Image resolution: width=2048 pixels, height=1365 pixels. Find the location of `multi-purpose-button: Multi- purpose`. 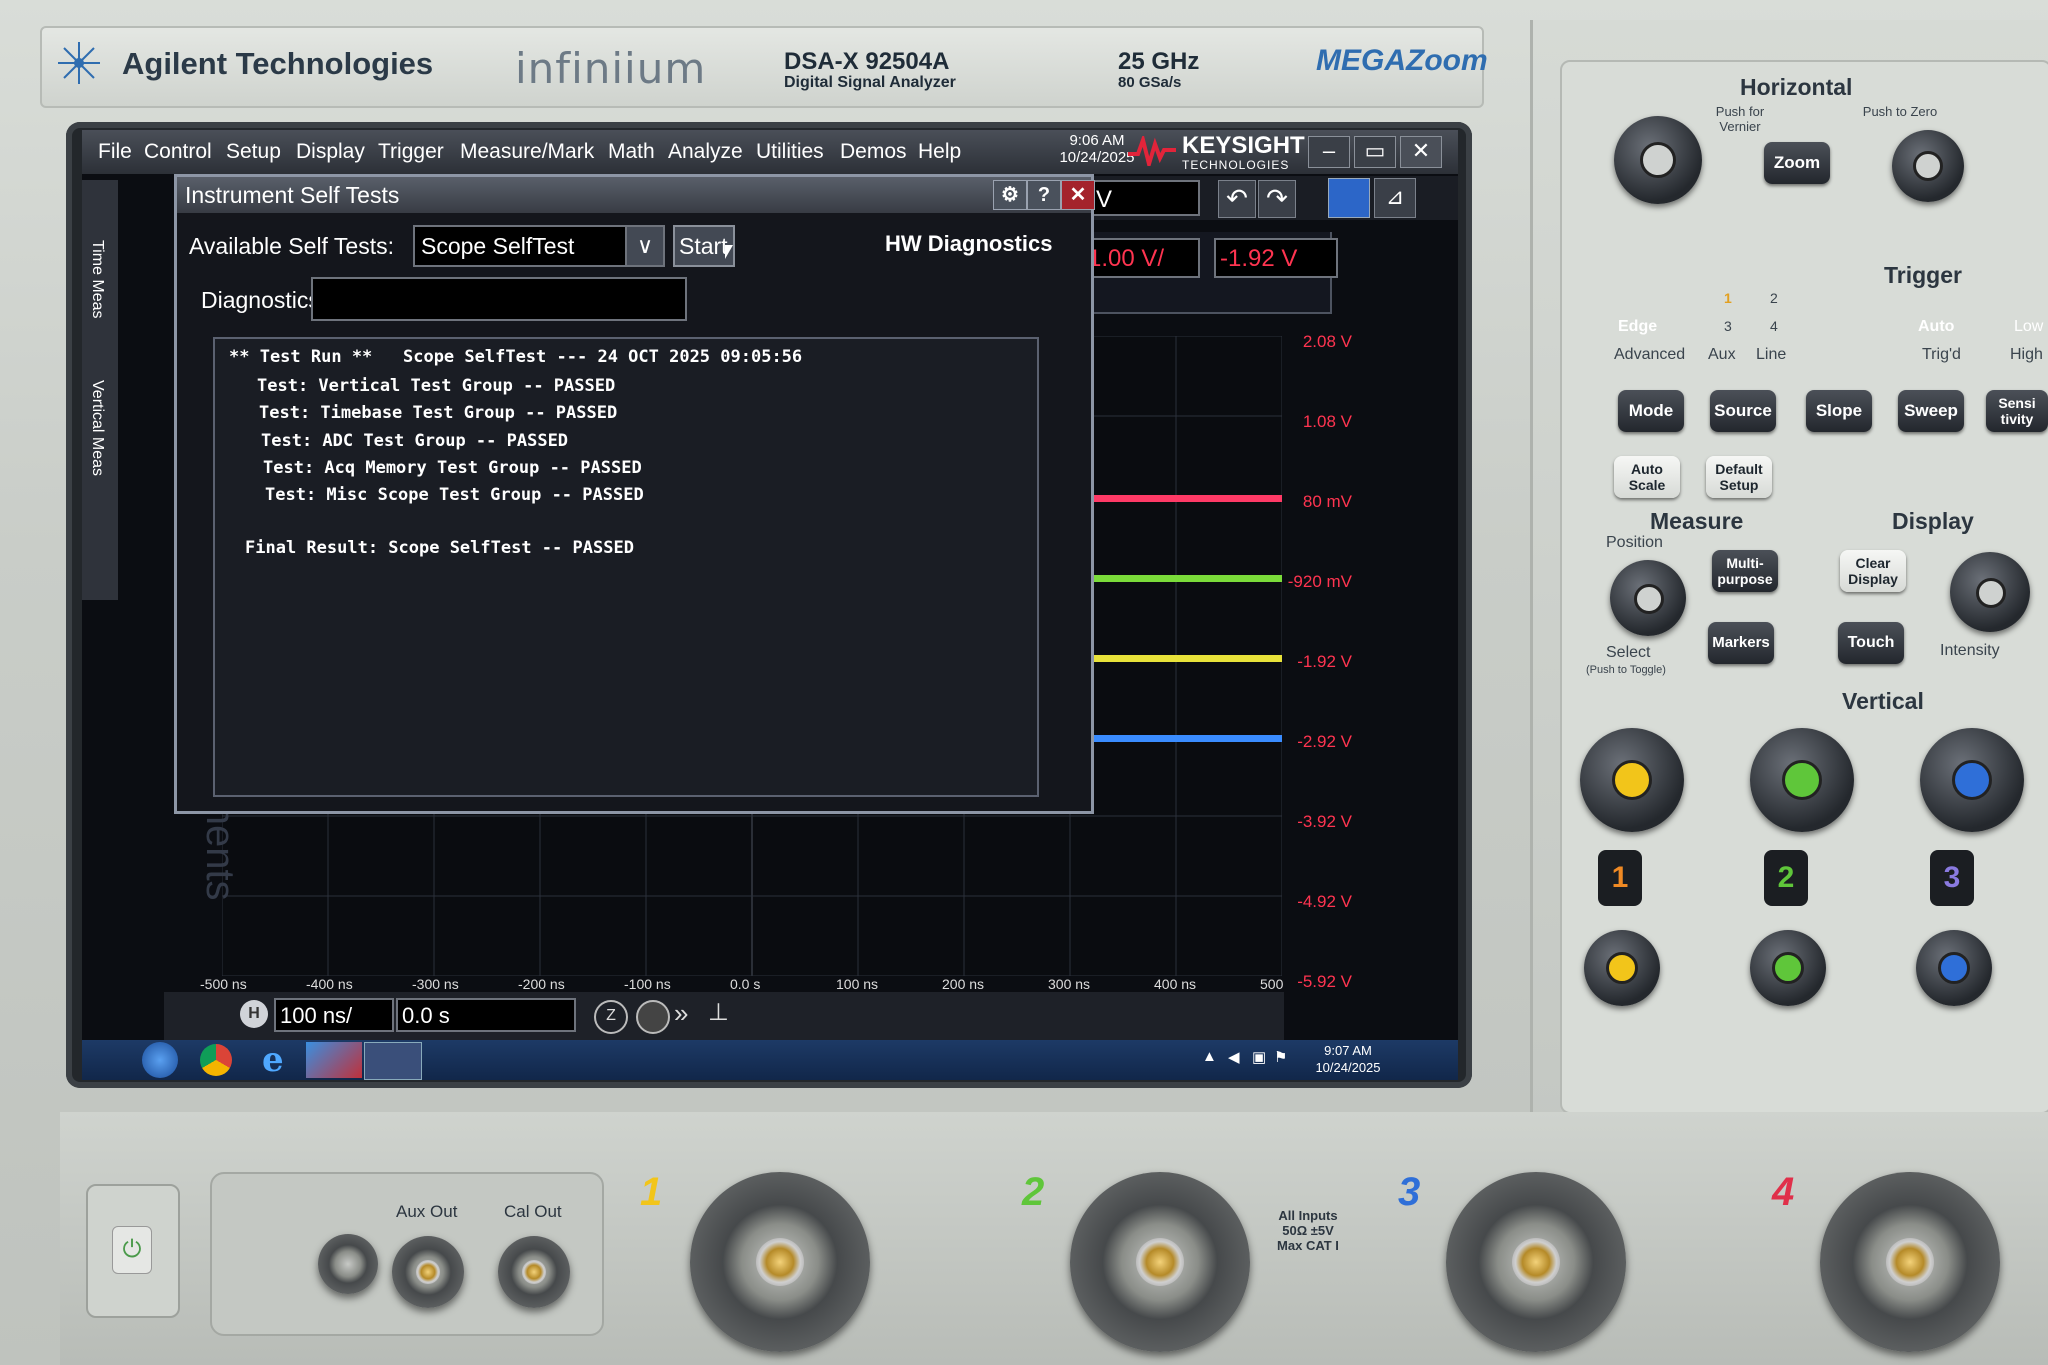

multi-purpose-button: Multi- purpose is located at coordinates (1745, 571).